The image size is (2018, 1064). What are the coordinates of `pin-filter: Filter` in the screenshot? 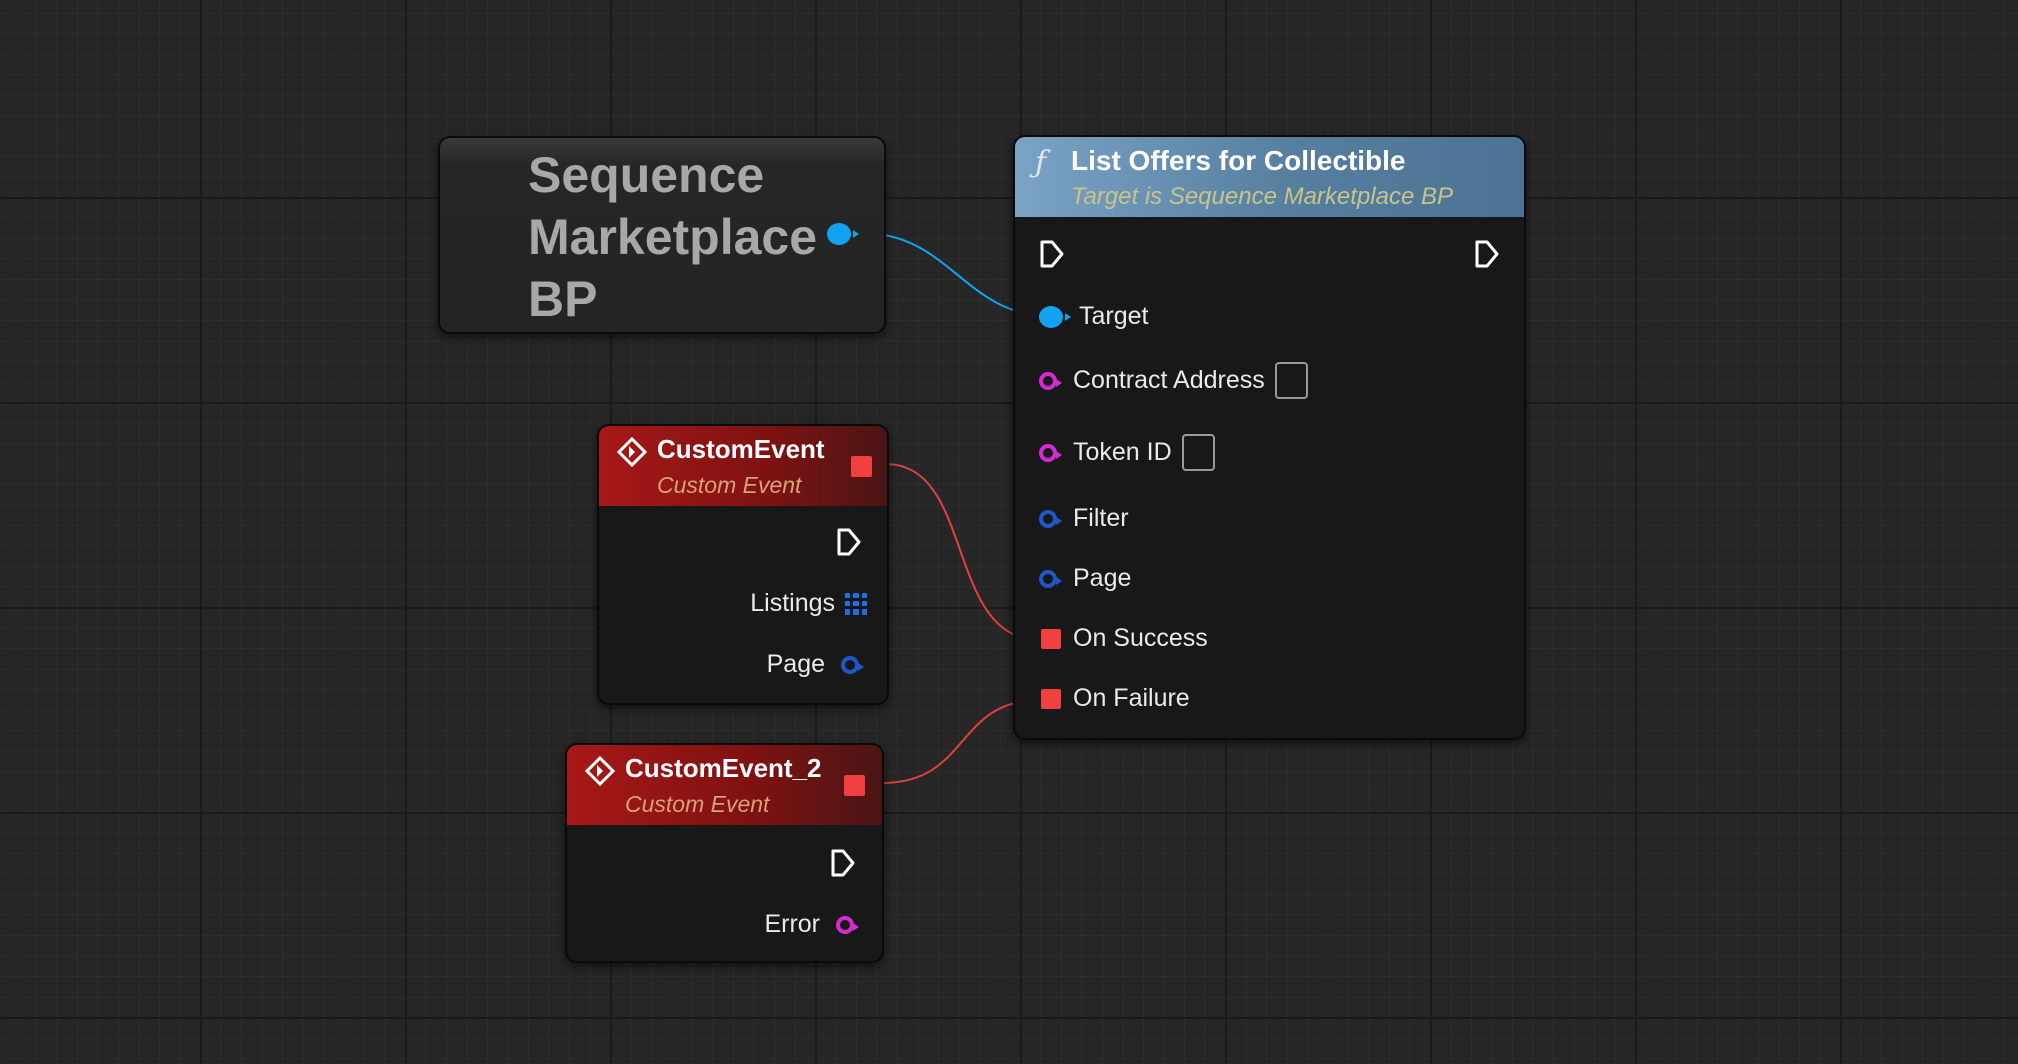 It's located at (1084, 518).